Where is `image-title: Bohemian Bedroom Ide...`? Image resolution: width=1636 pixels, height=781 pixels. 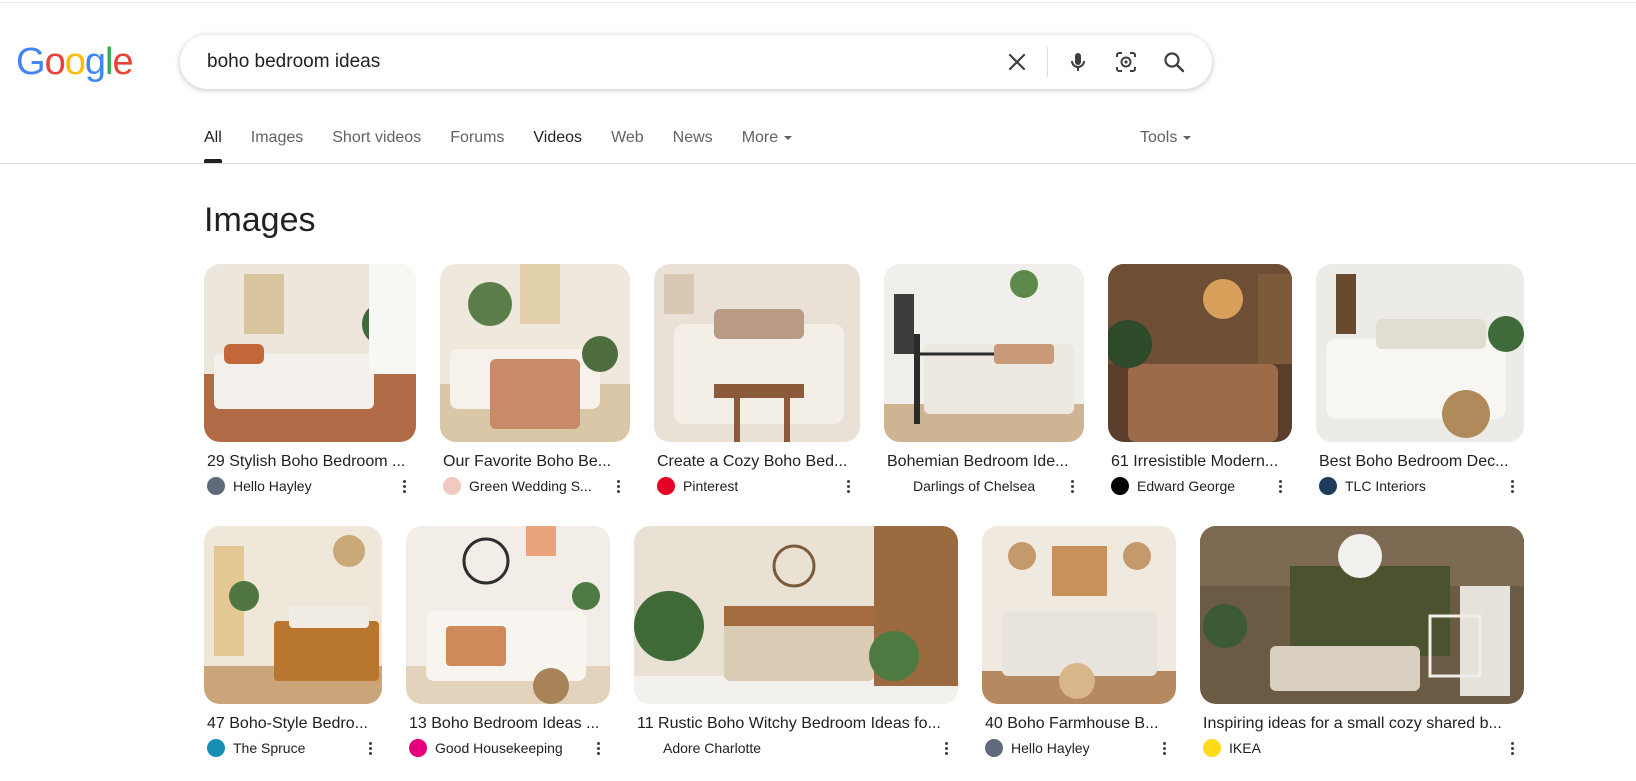
image-title: Bohemian Bedroom Ide... is located at coordinates (984, 462).